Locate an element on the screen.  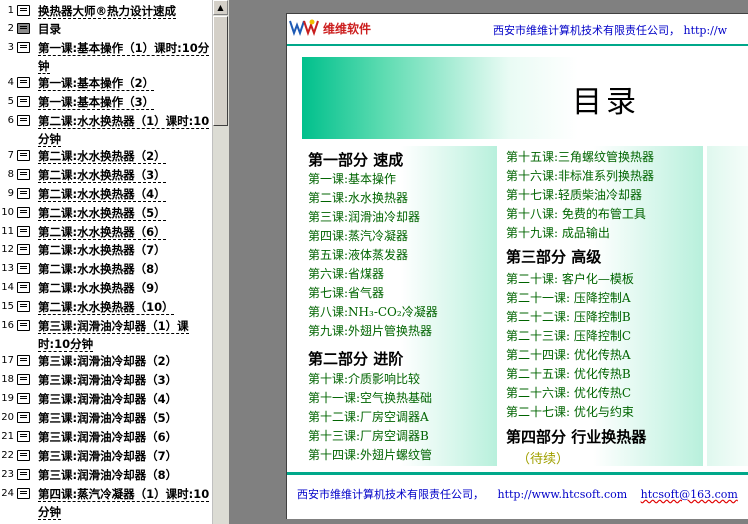
footer-company: 西安市维维计算机技术有限责任公司， is located at coordinates (390, 494).